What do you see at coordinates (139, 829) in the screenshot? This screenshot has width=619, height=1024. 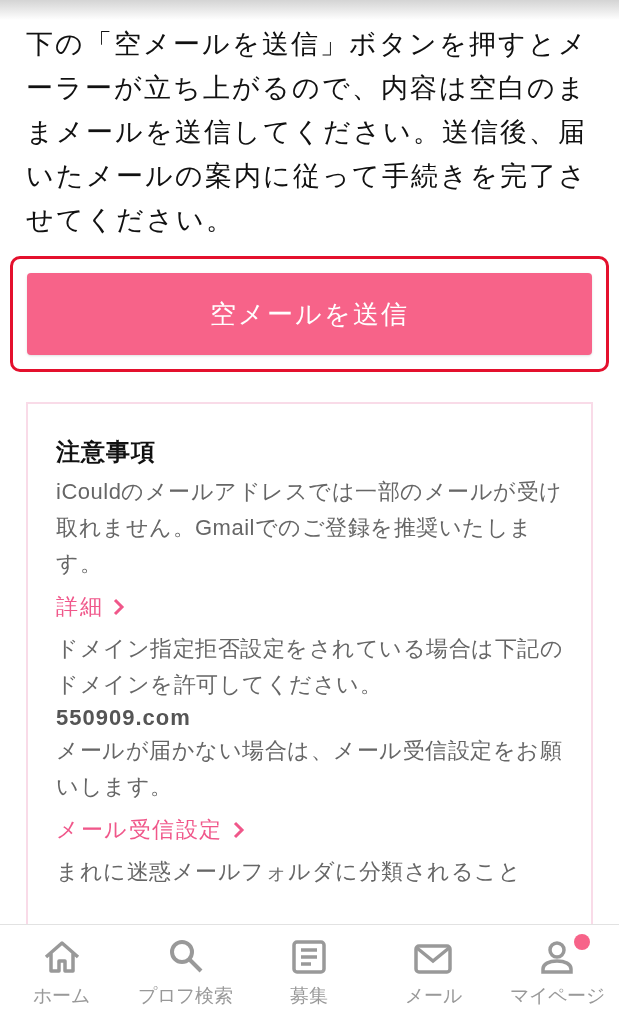 I see `link: メール受信設定` at bounding box center [139, 829].